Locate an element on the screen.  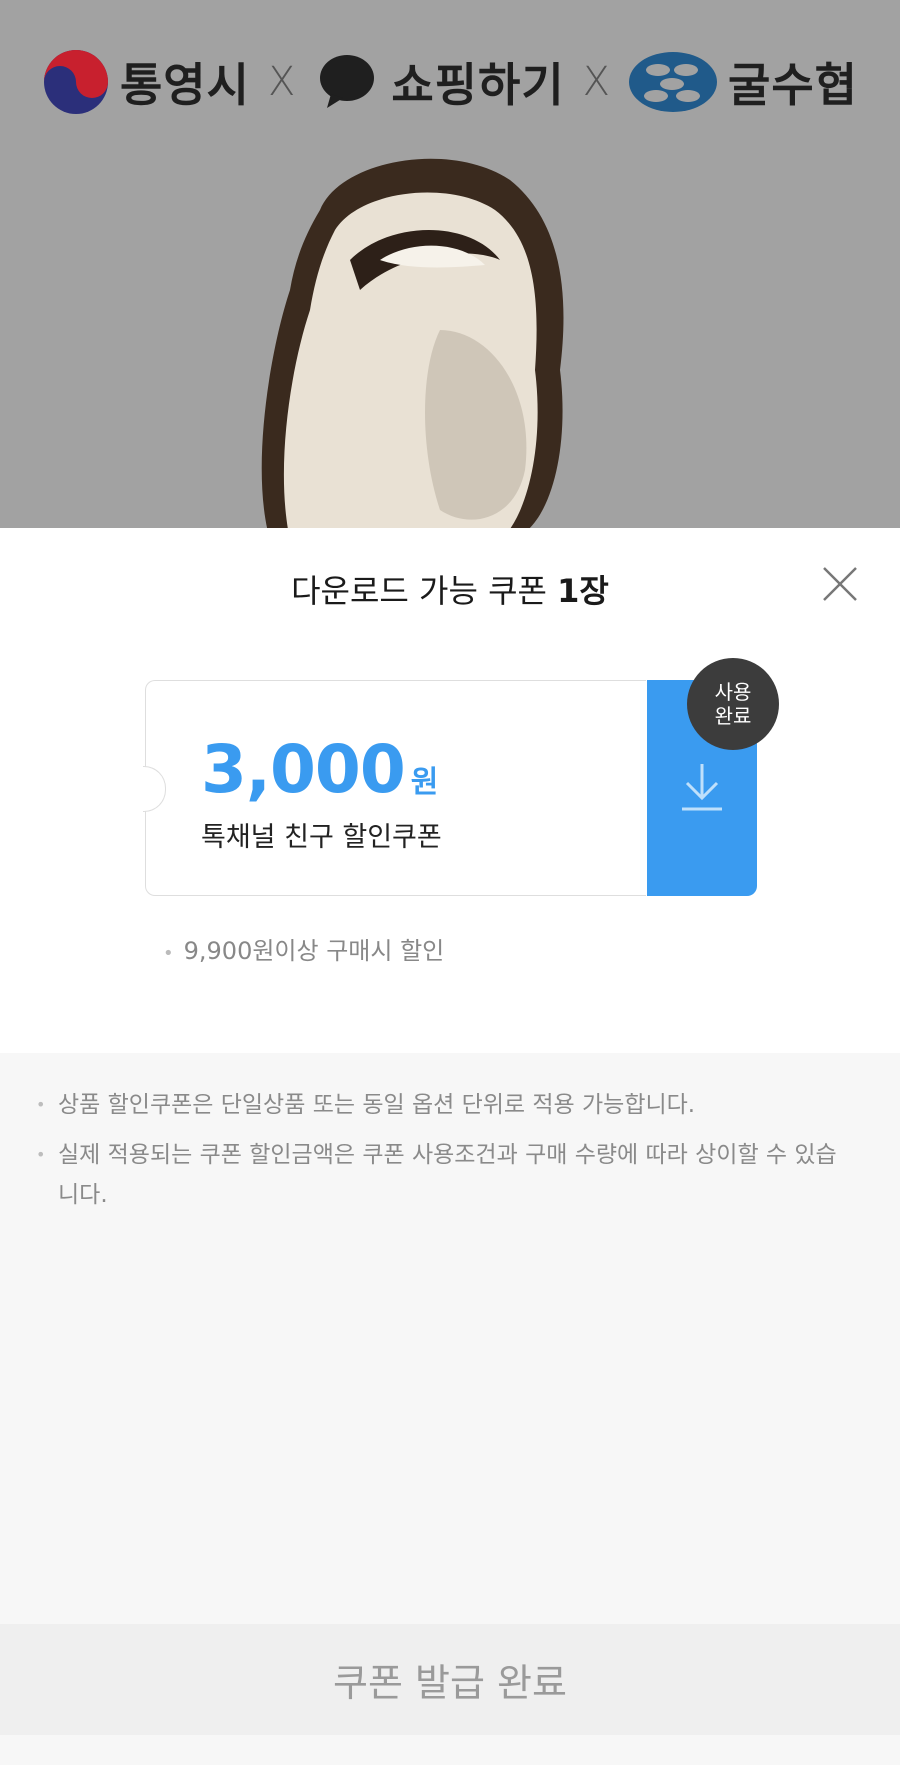
brand-row: 통영시 X 쇼핑하기 X 굴수협 is located at coordinates (450, 82).